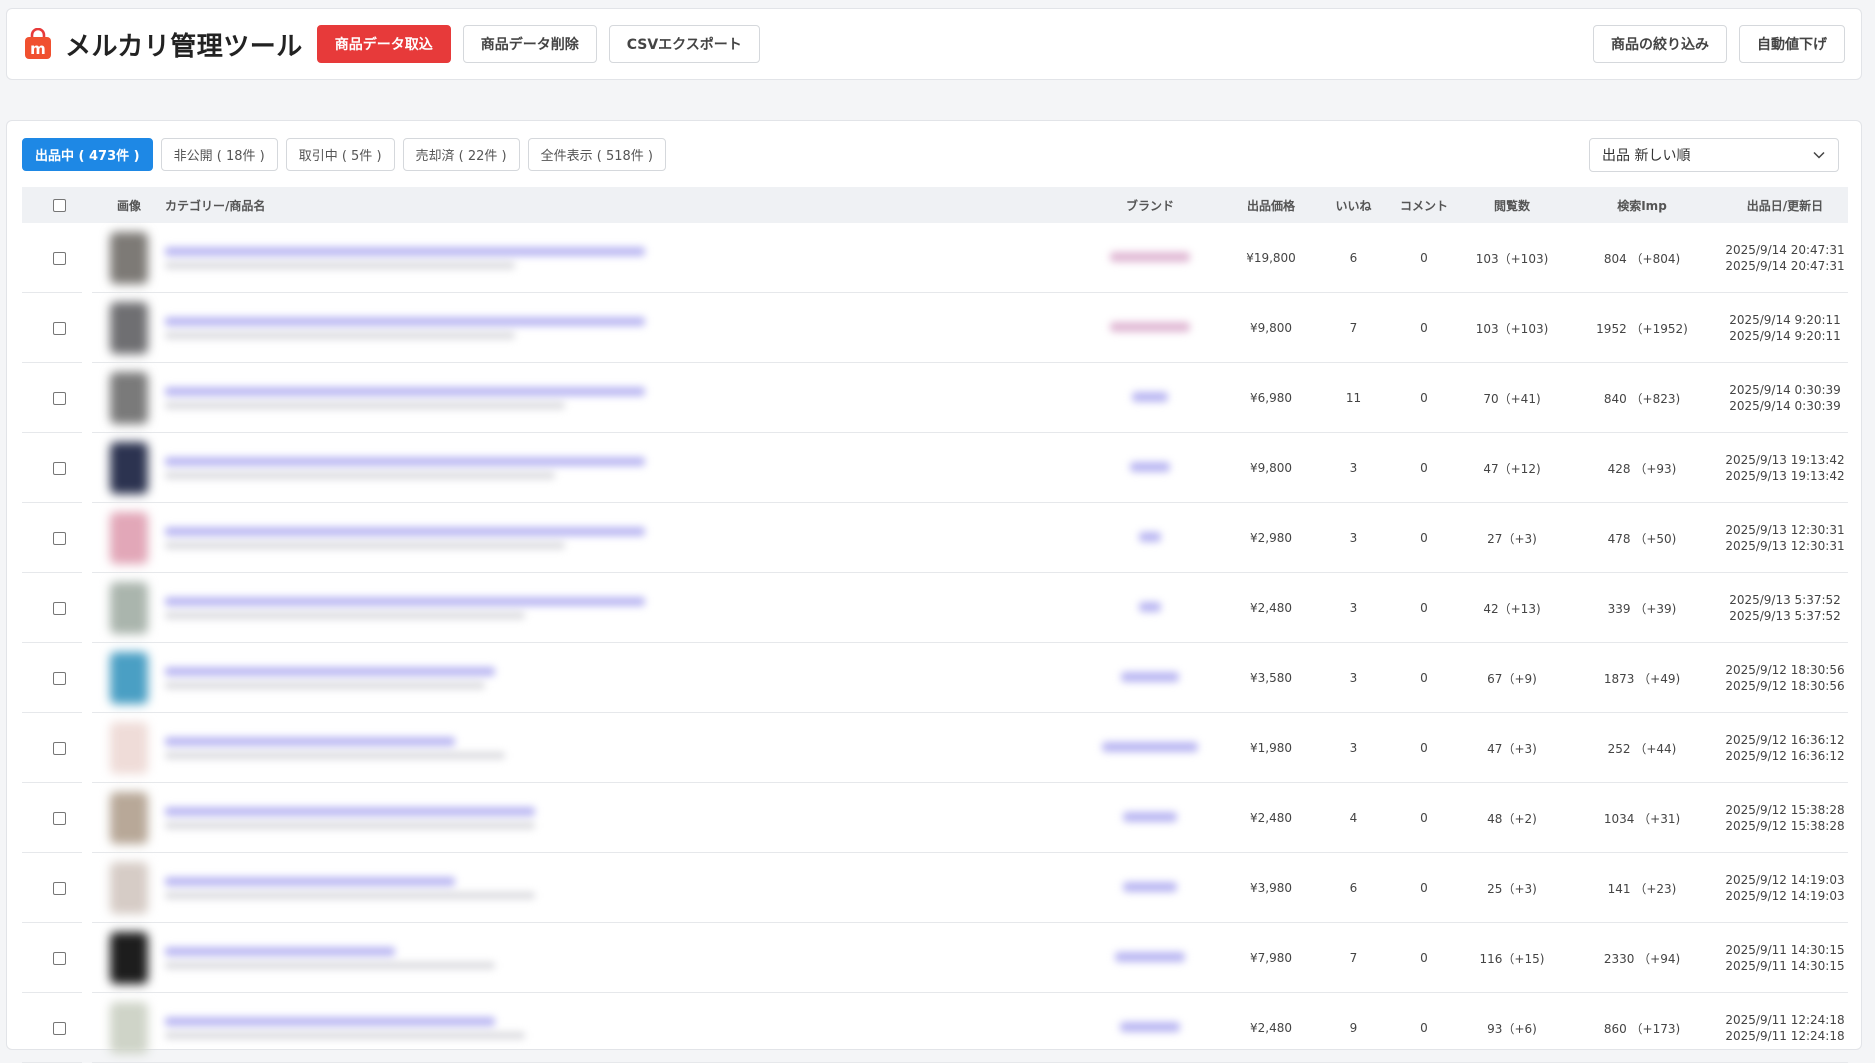 This screenshot has width=1875, height=1063. Describe the element at coordinates (1785, 880) in the screenshot. I see `listed-date: 2025/9/12 14:19:03` at that location.